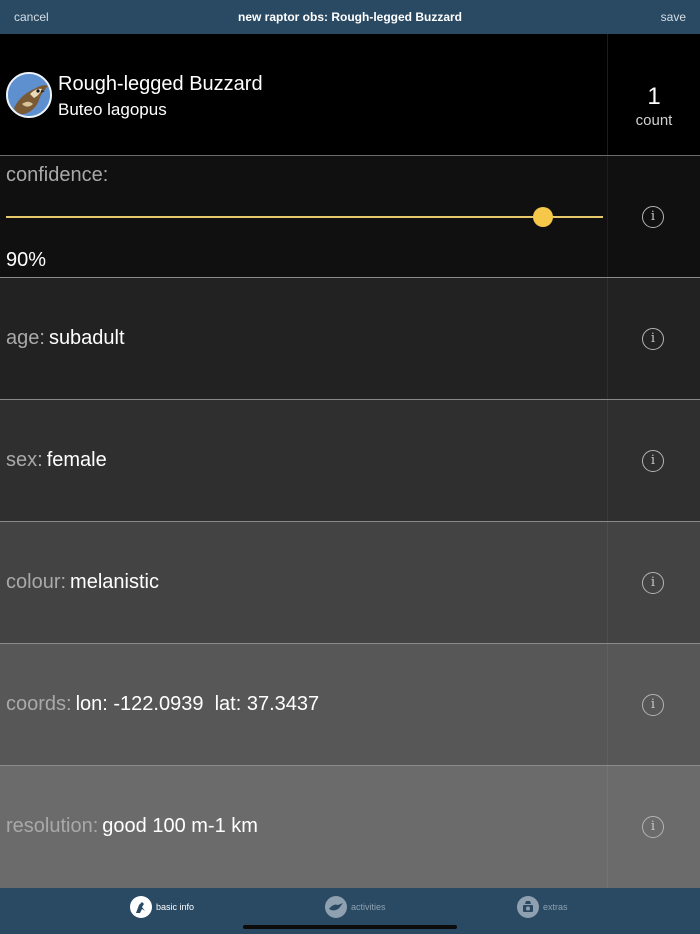 Image resolution: width=700 pixels, height=934 pixels. I want to click on tab-label: basic info, so click(175, 907).